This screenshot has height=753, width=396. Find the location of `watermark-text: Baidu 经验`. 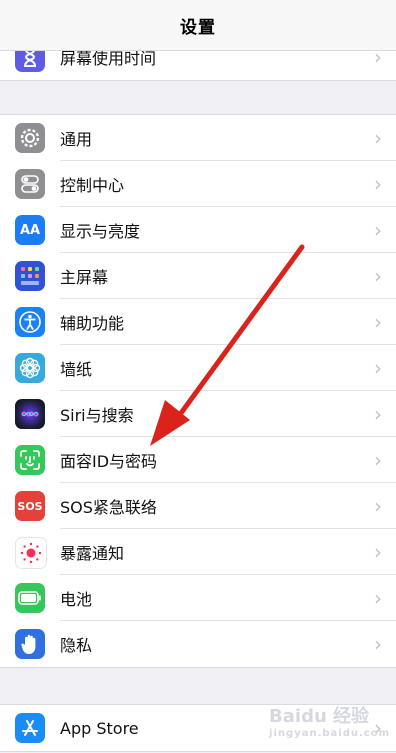

watermark-text: Baidu 经验 is located at coordinates (319, 716).